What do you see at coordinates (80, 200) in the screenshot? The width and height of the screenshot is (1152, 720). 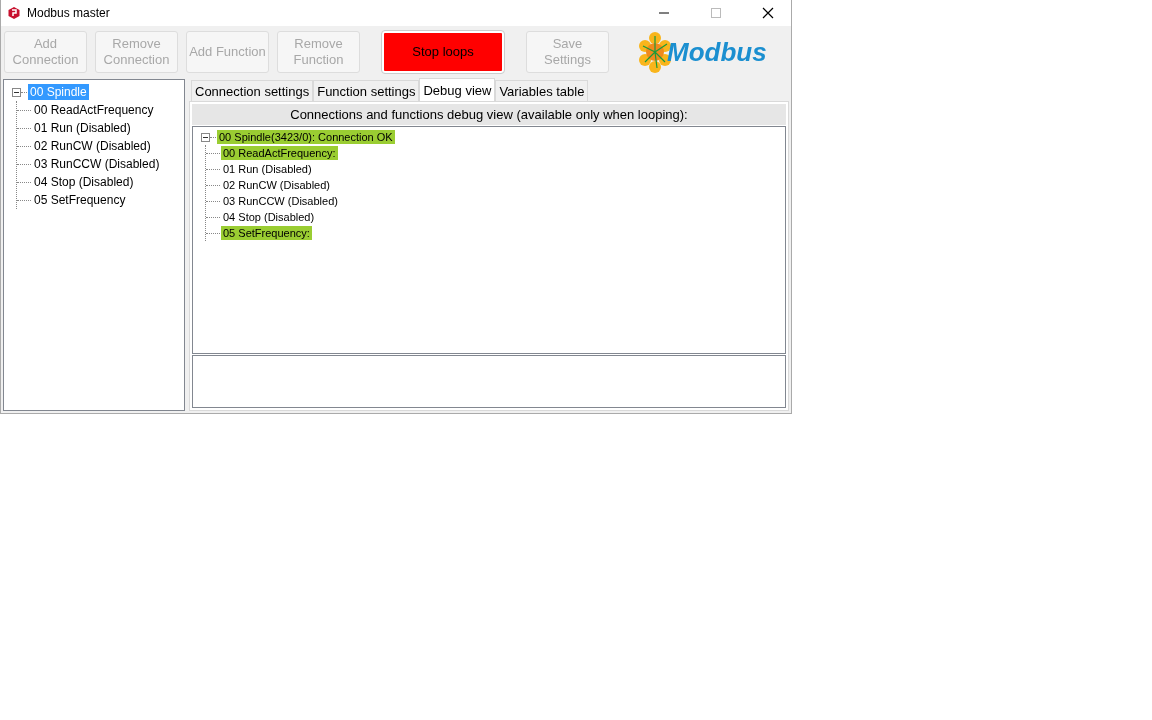 I see `tree-node: 05 SetFrequency` at bounding box center [80, 200].